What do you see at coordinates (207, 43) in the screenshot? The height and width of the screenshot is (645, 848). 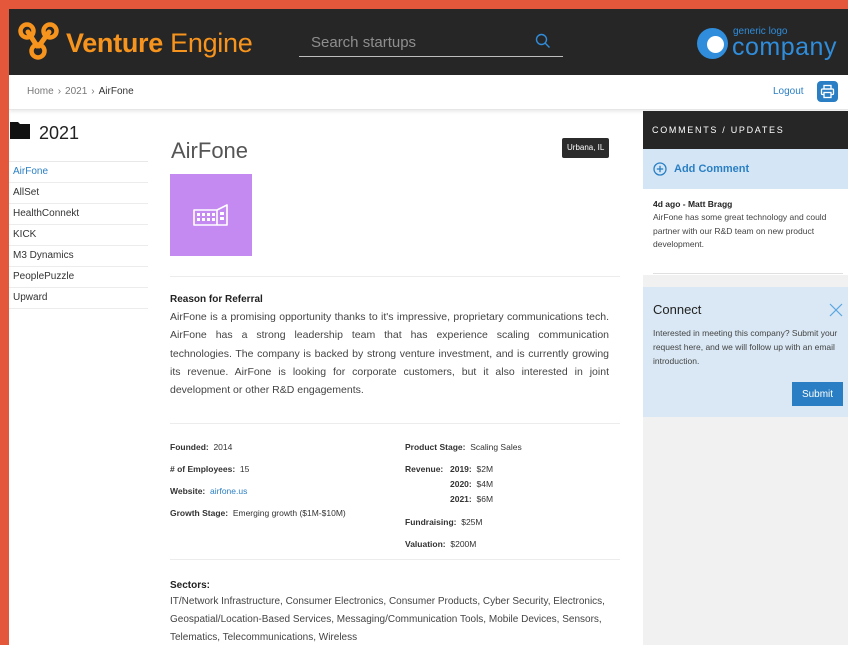 I see `brand-light: Engine` at bounding box center [207, 43].